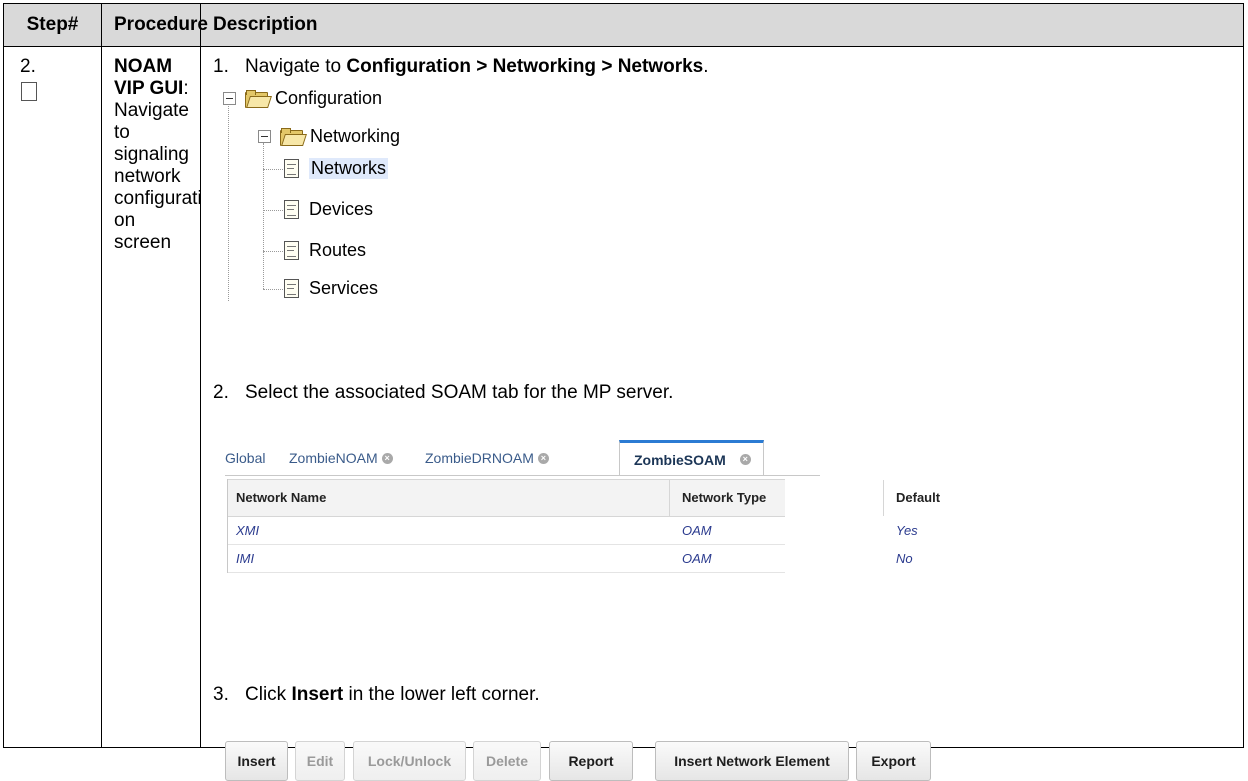  What do you see at coordinates (221, 66) in the screenshot?
I see `instruction-number: 1.` at bounding box center [221, 66].